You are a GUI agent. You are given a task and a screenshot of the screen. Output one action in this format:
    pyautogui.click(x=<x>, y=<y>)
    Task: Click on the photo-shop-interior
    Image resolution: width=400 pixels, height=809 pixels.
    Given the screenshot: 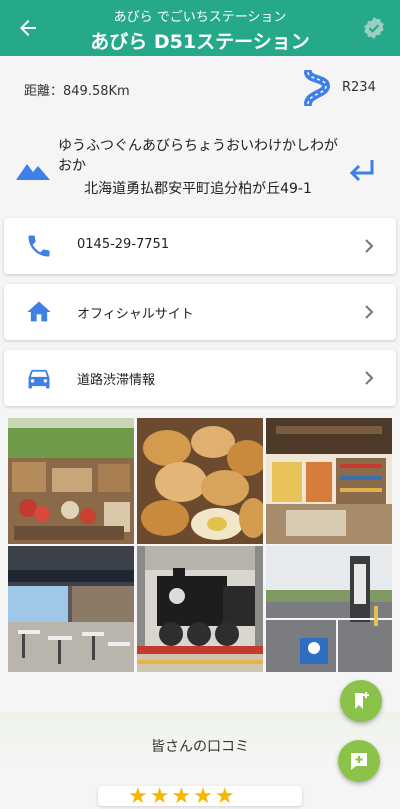 What is the action you would take?
    pyautogui.click(x=329, y=481)
    